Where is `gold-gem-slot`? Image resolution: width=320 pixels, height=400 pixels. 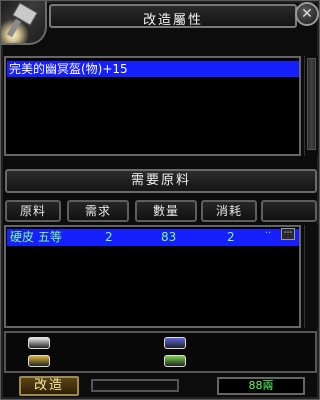
gold-gem-slot is located at coordinates (39, 361).